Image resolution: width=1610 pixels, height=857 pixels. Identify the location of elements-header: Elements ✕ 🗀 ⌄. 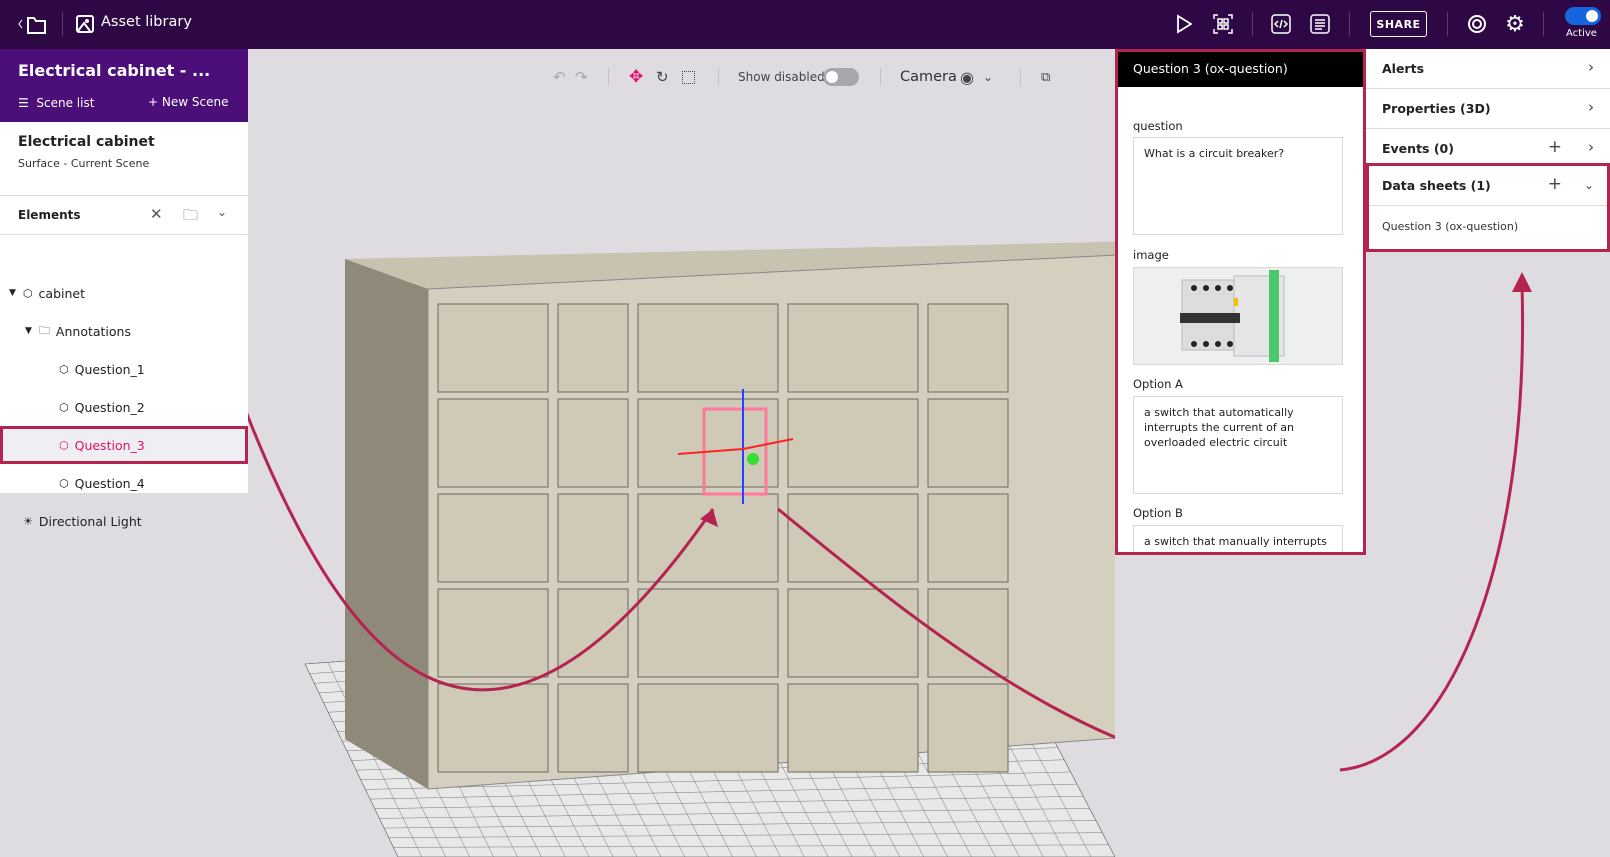
(124, 215).